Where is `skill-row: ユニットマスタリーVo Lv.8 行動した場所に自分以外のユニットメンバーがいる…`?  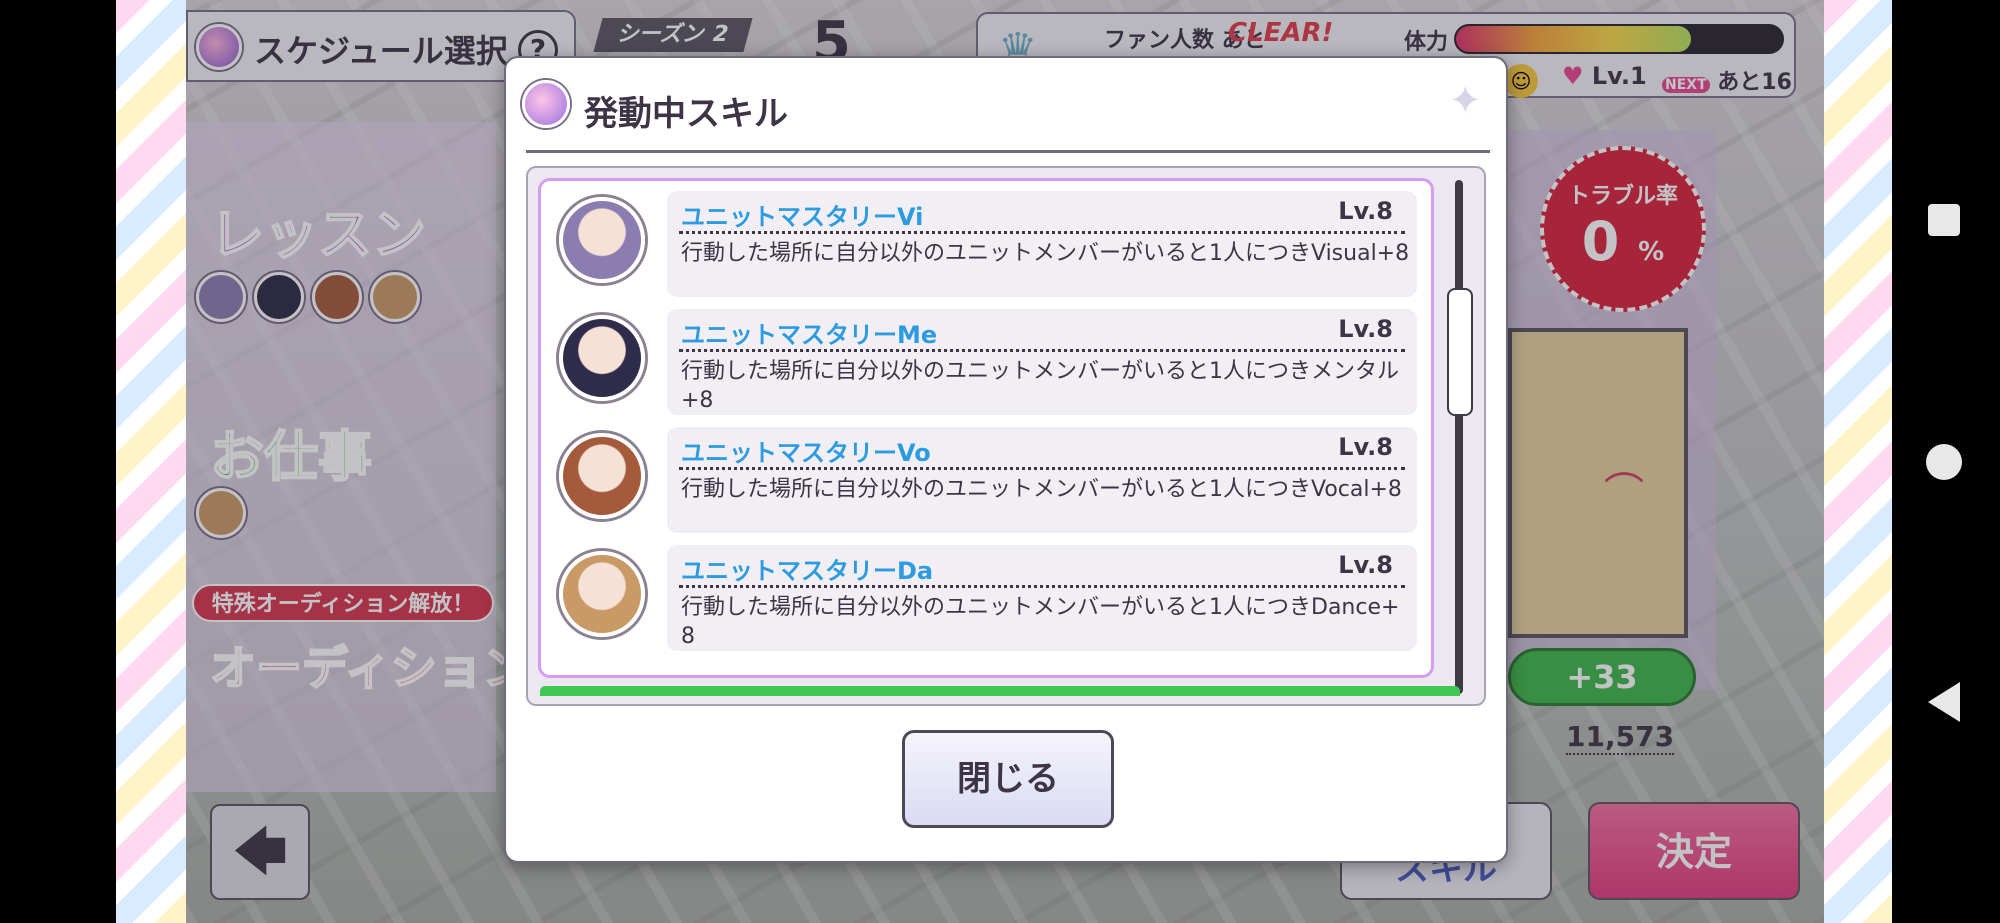 skill-row: ユニットマスタリーVo Lv.8 行動した場所に自分以外のユニットメンバーがいる… is located at coordinates (987, 482).